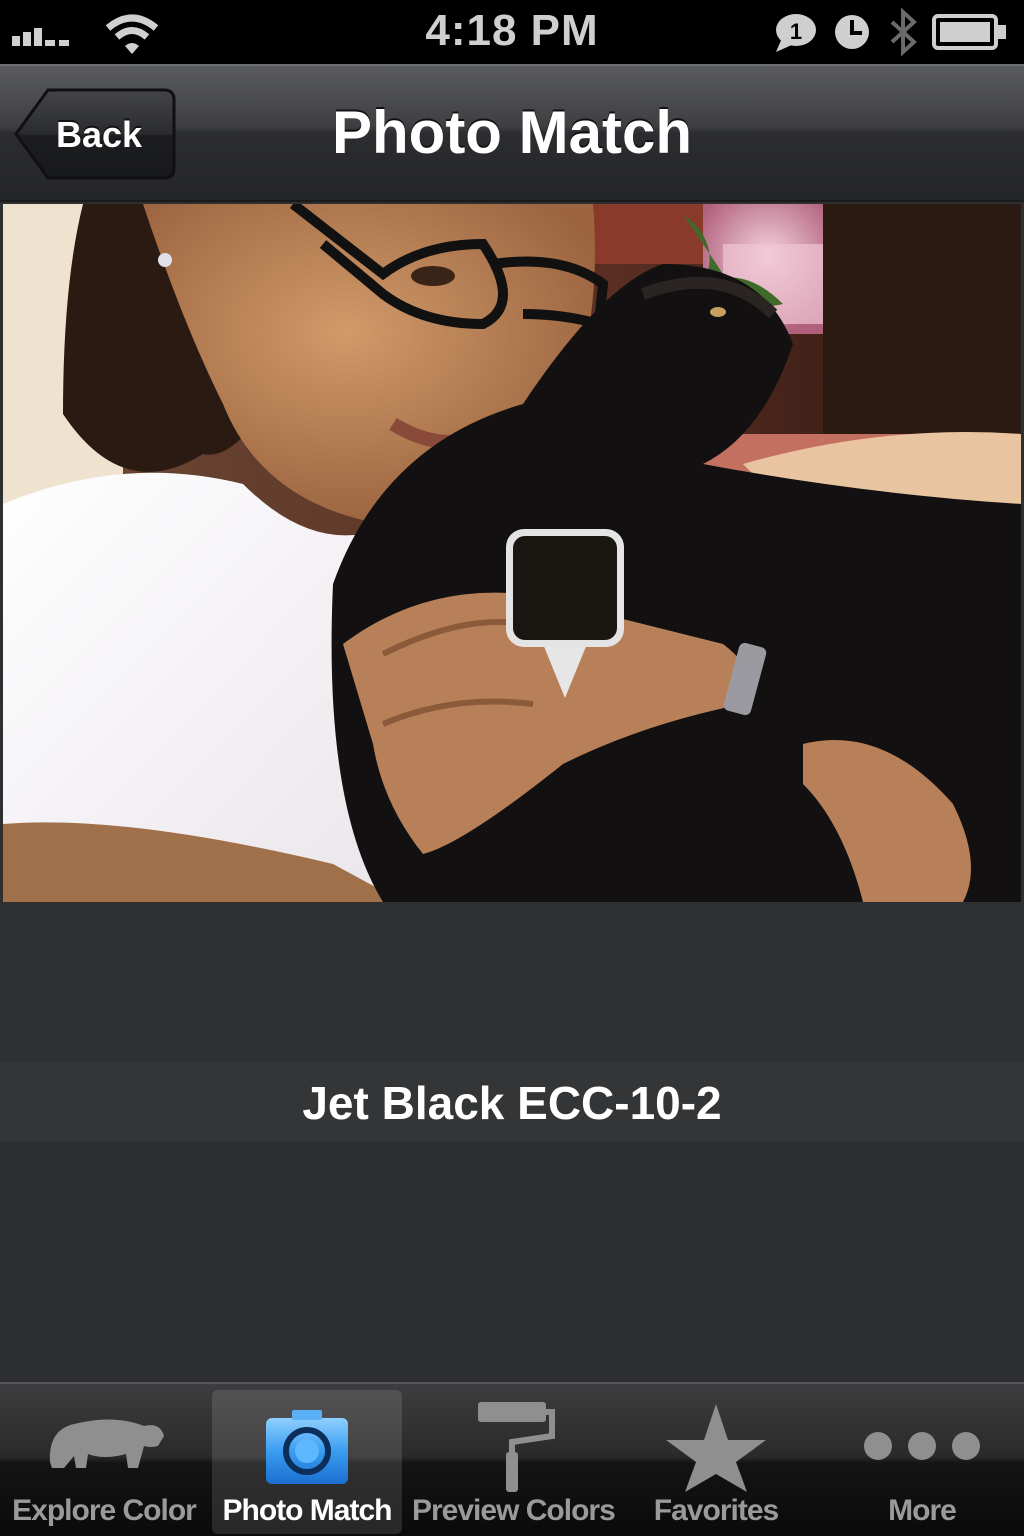 The height and width of the screenshot is (1536, 1024). I want to click on tab-explore-color: Explore Color, so click(104, 1462).